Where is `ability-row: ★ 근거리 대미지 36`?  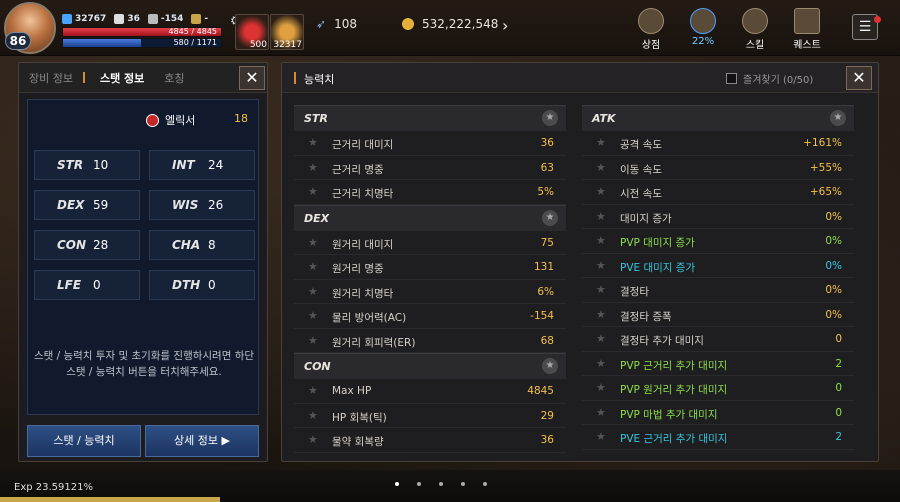 ability-row: ★ 근거리 대미지 36 is located at coordinates (430, 143).